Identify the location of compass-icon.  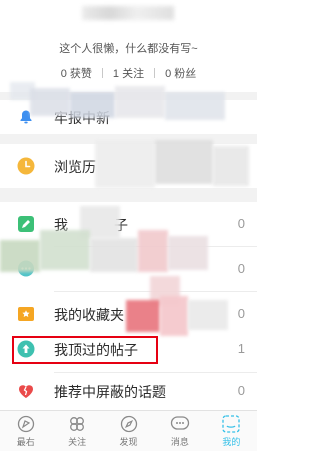
(129, 424).